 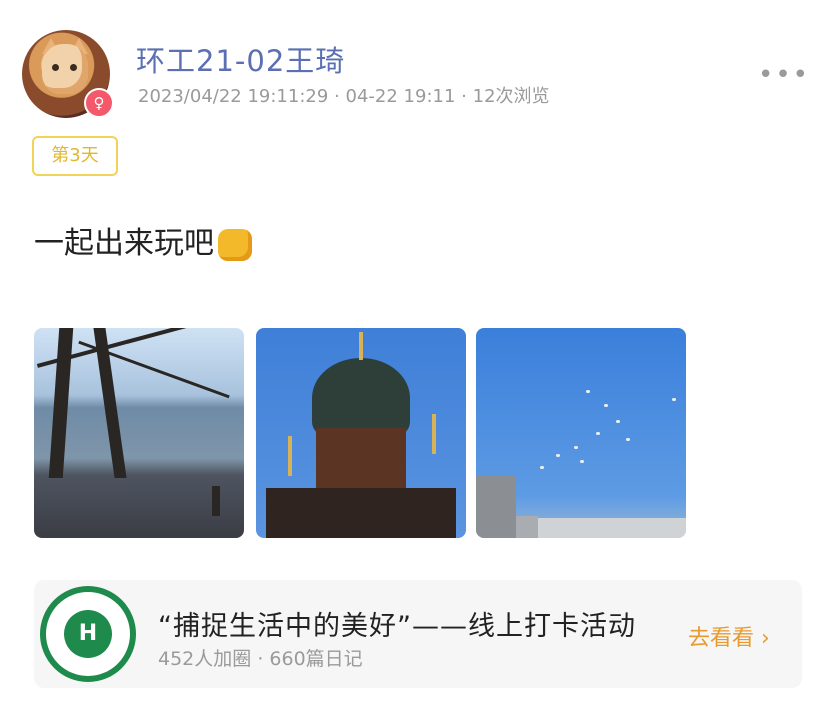 I want to click on post-text: 一起出来玩吧, so click(x=143, y=240).